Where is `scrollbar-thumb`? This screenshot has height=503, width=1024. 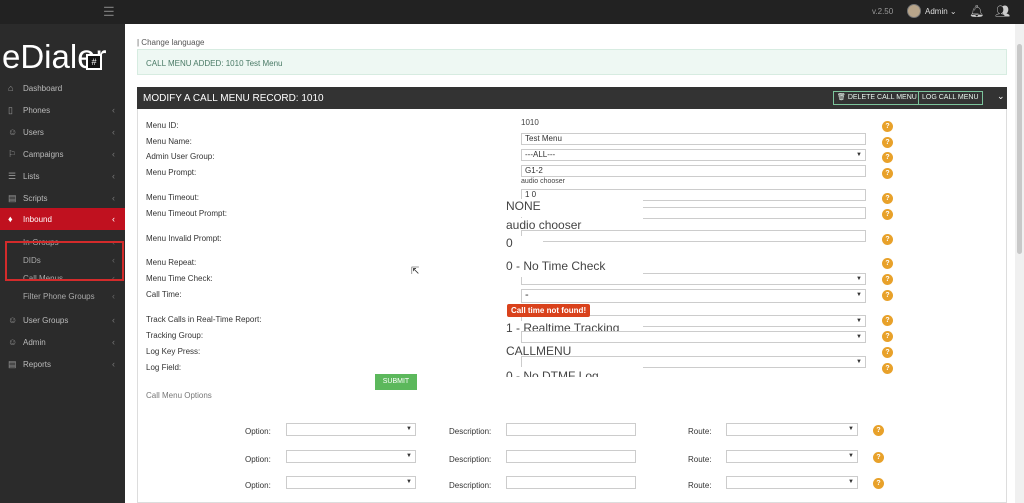 scrollbar-thumb is located at coordinates (1019, 149).